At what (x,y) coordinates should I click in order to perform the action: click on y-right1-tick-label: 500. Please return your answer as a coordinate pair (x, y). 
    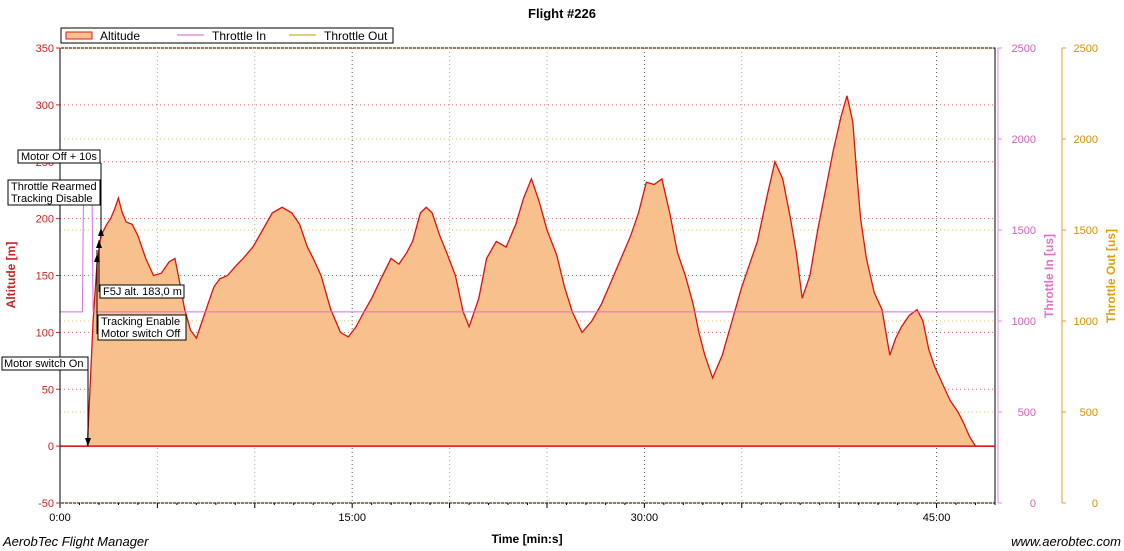
    Looking at the image, I should click on (1027, 413).